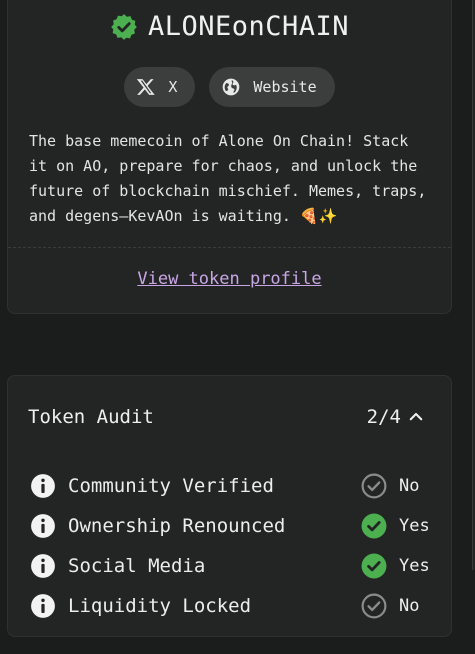  I want to click on audit-label: Liquidity Locked, so click(160, 606).